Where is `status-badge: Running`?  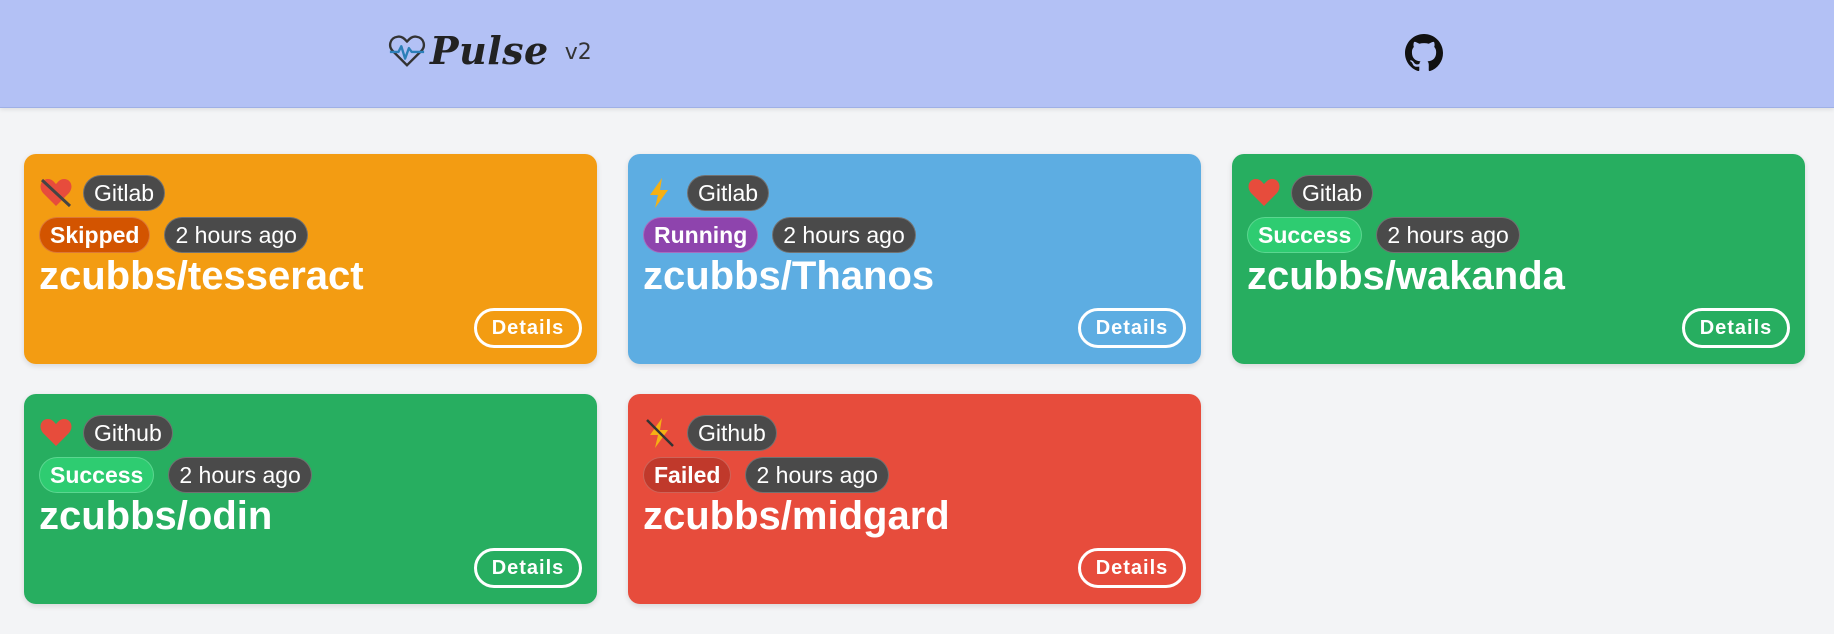
status-badge: Running is located at coordinates (701, 235).